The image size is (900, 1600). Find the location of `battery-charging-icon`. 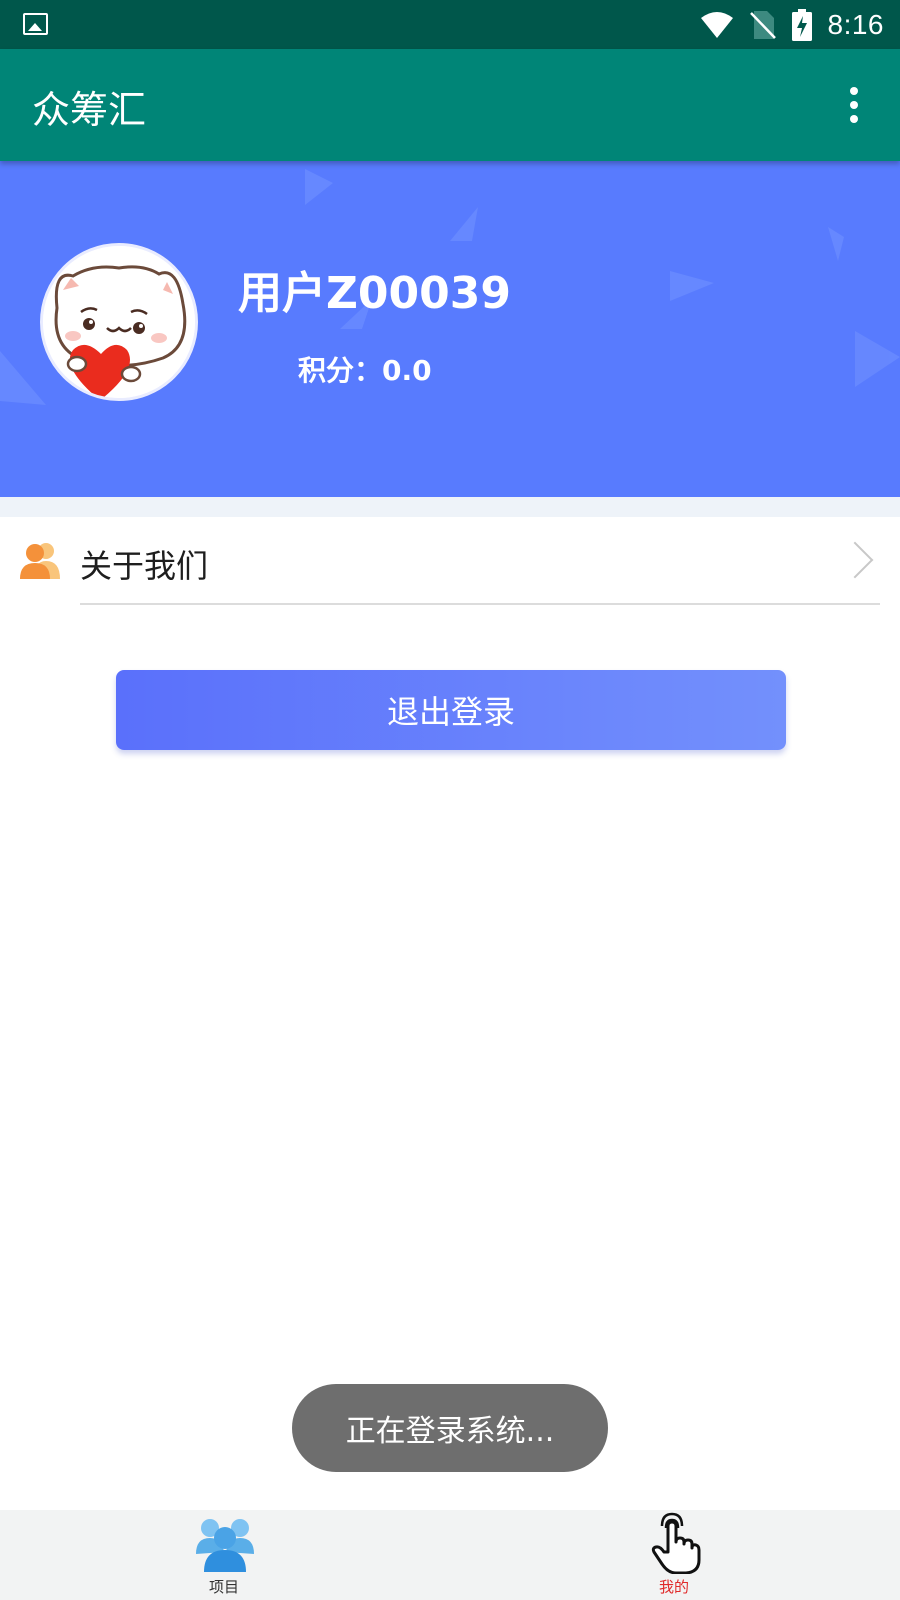

battery-charging-icon is located at coordinates (801, 24).